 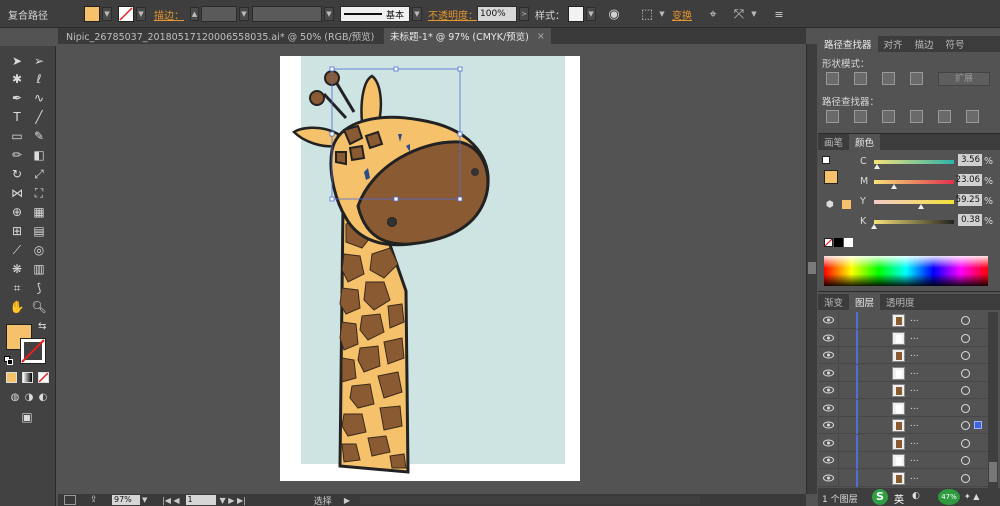 I want to click on fill-color-indicator, so click(x=831, y=177).